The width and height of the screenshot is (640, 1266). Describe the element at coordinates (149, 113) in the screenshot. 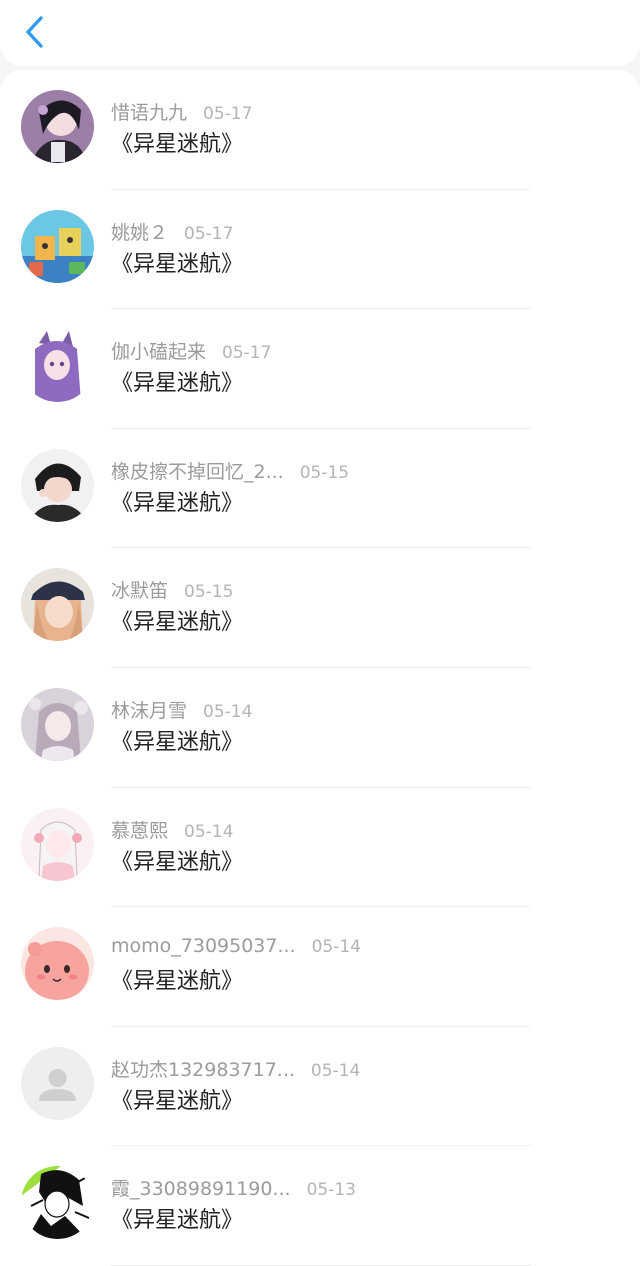

I see `username: 惜语九九` at that location.